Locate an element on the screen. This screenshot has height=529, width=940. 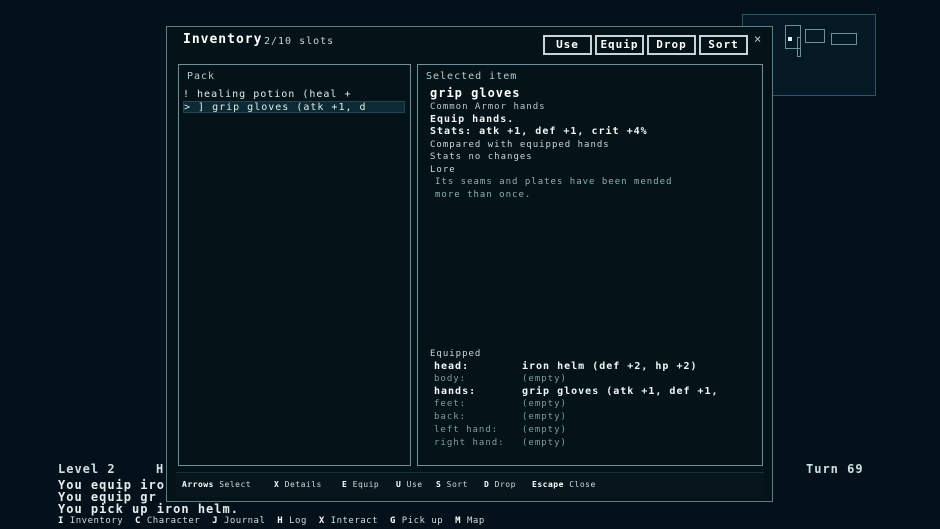
lore-label: Lore is located at coordinates (443, 170).